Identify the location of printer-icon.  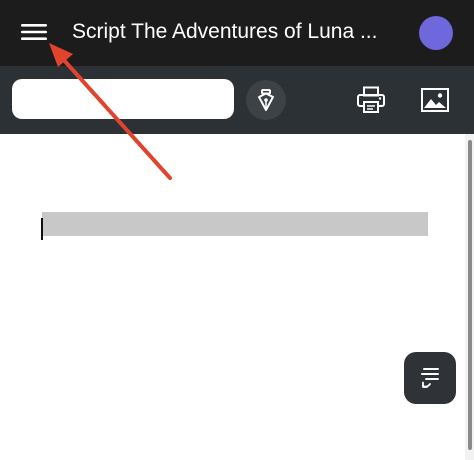
(371, 99).